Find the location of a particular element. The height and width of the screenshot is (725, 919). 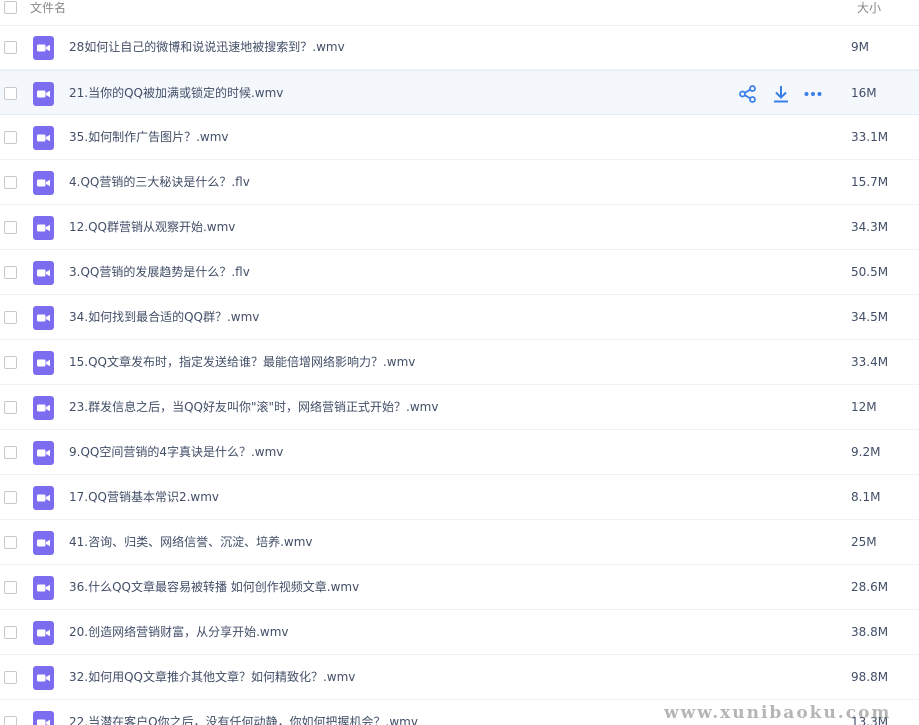

file-row: 36.什么QQ文章最容易被转播 如何创作视频文章.wmv 28.6M is located at coordinates (459, 587).